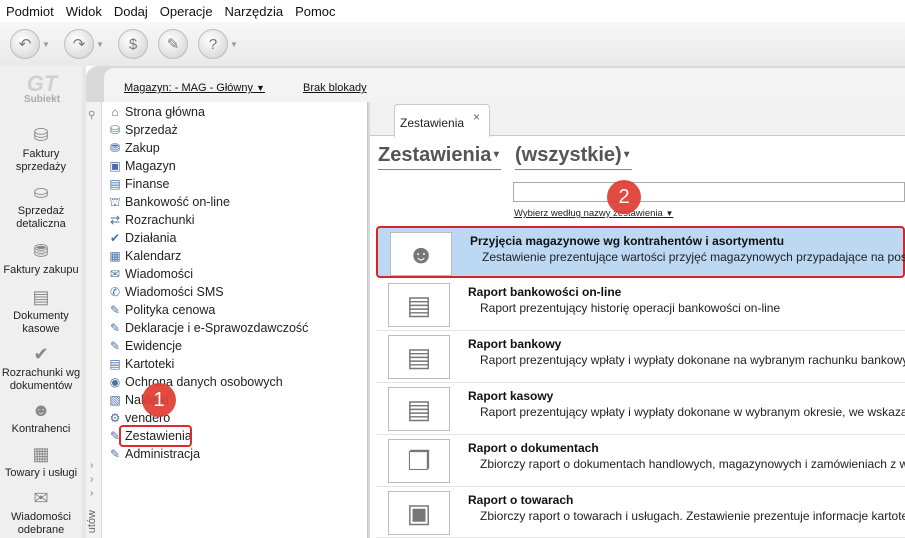 This screenshot has width=905, height=538. I want to click on cash-register-icon: ⛀, so click(41, 192).